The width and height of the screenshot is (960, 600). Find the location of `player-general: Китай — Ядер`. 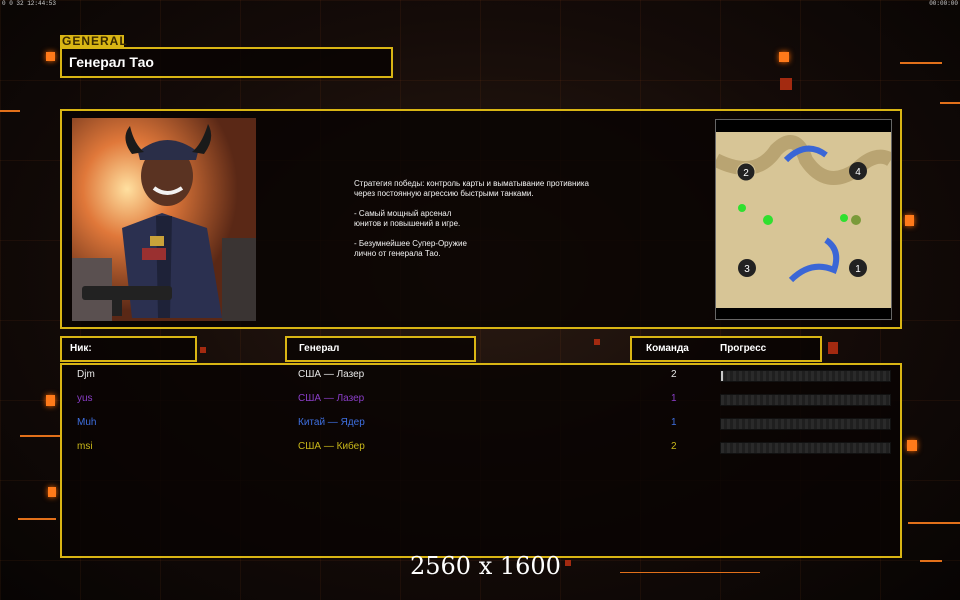

player-general: Китай — Ядер is located at coordinates (331, 422).